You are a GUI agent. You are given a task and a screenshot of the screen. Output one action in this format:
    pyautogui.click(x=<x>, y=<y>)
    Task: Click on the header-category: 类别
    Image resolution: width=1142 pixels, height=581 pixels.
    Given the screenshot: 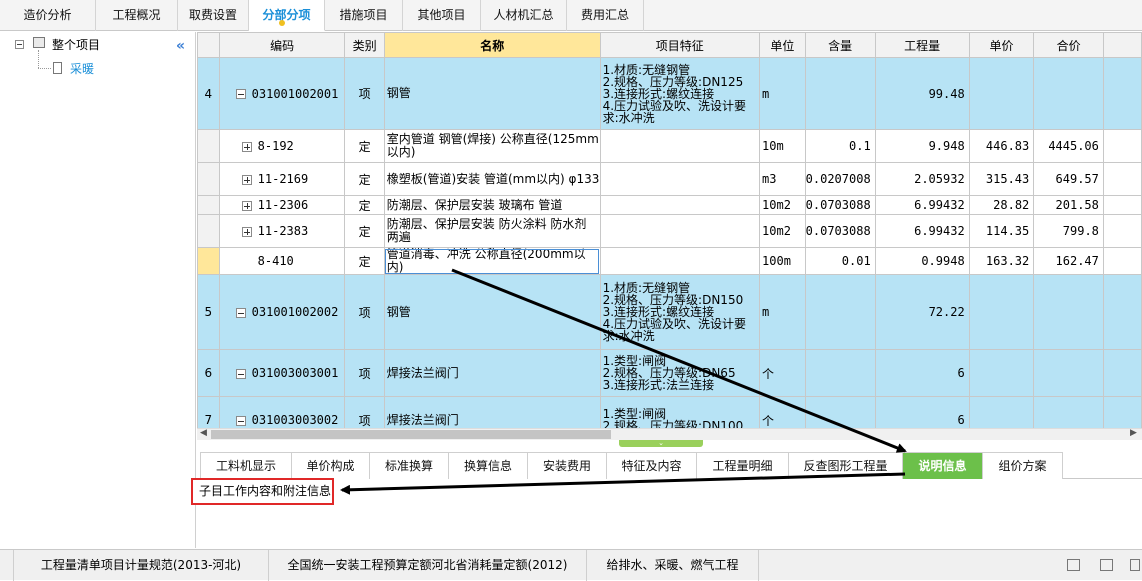 What is the action you would take?
    pyautogui.click(x=364, y=45)
    